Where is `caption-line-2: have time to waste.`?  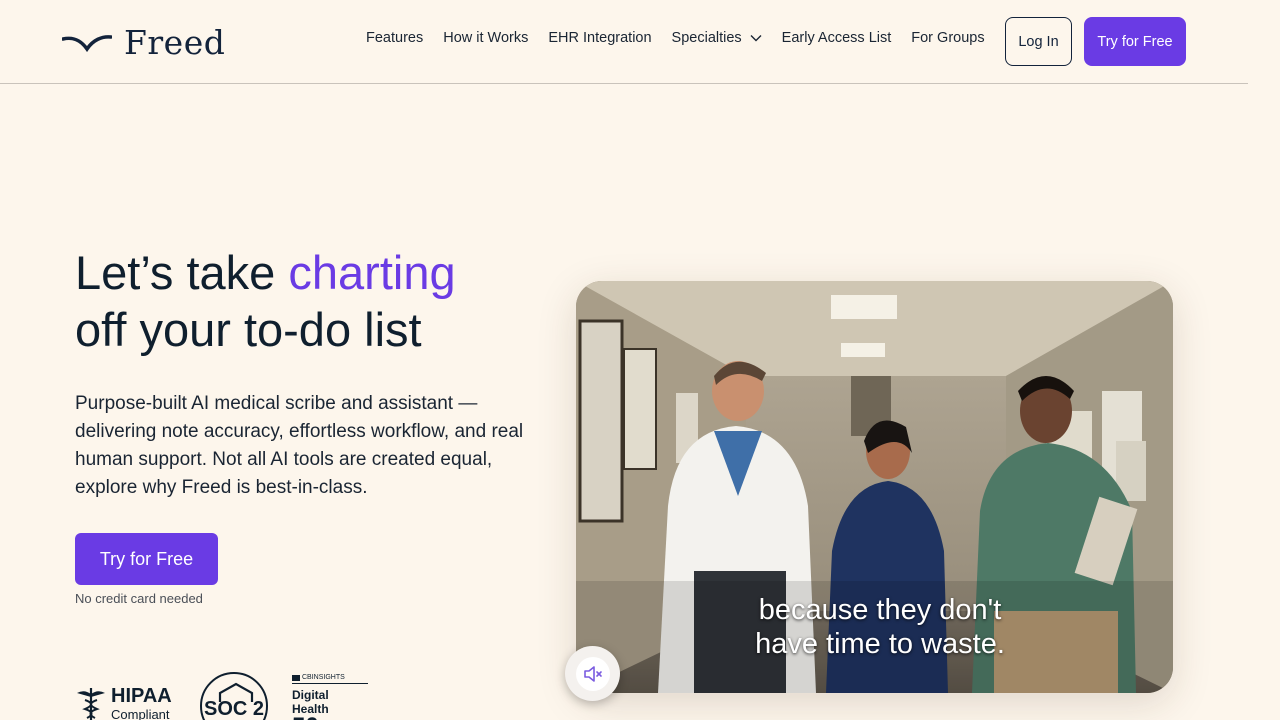
caption-line-2: have time to waste. is located at coordinates (880, 644).